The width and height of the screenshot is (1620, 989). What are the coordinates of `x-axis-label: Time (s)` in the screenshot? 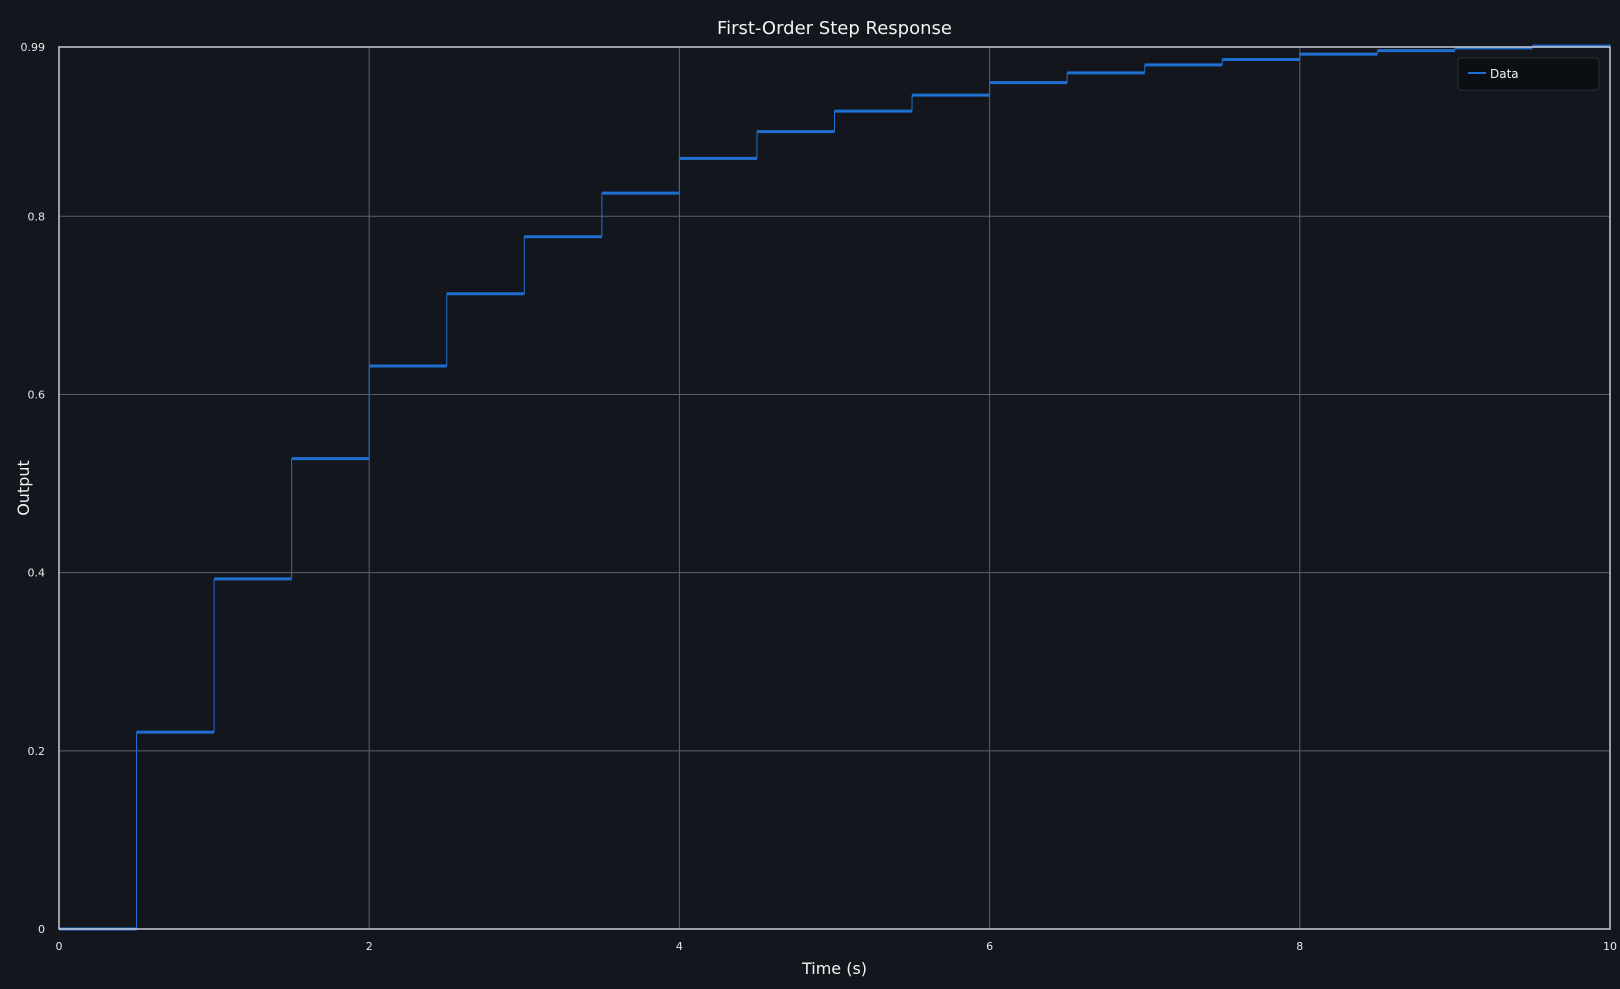 It's located at (834, 968).